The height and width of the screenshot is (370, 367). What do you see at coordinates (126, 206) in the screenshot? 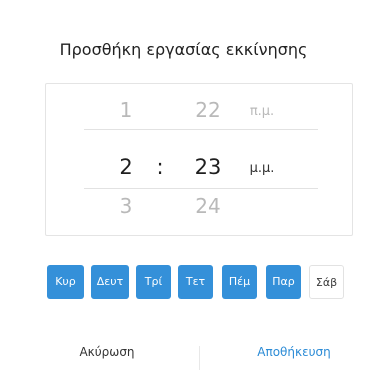
I see `hour-next: 3` at bounding box center [126, 206].